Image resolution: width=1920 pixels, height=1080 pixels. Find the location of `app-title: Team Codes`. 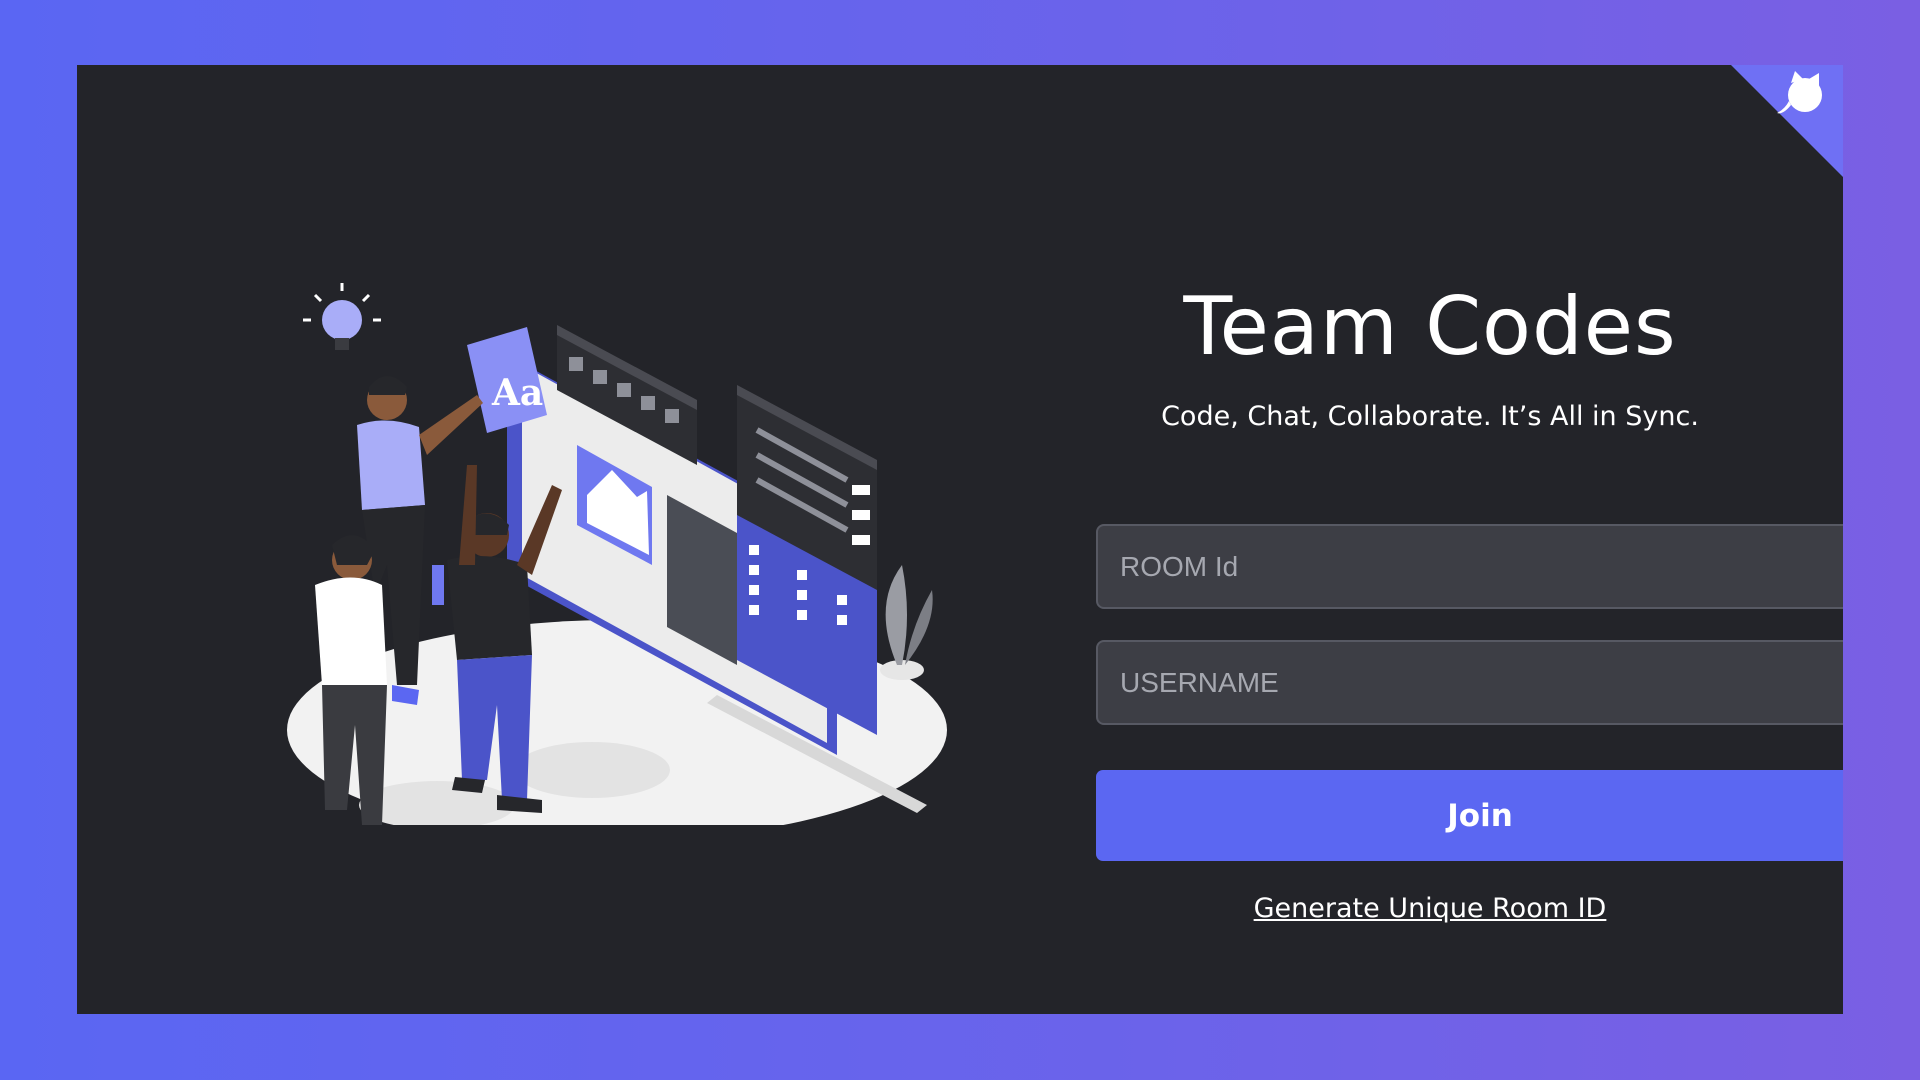

app-title: Team Codes is located at coordinates (1430, 326).